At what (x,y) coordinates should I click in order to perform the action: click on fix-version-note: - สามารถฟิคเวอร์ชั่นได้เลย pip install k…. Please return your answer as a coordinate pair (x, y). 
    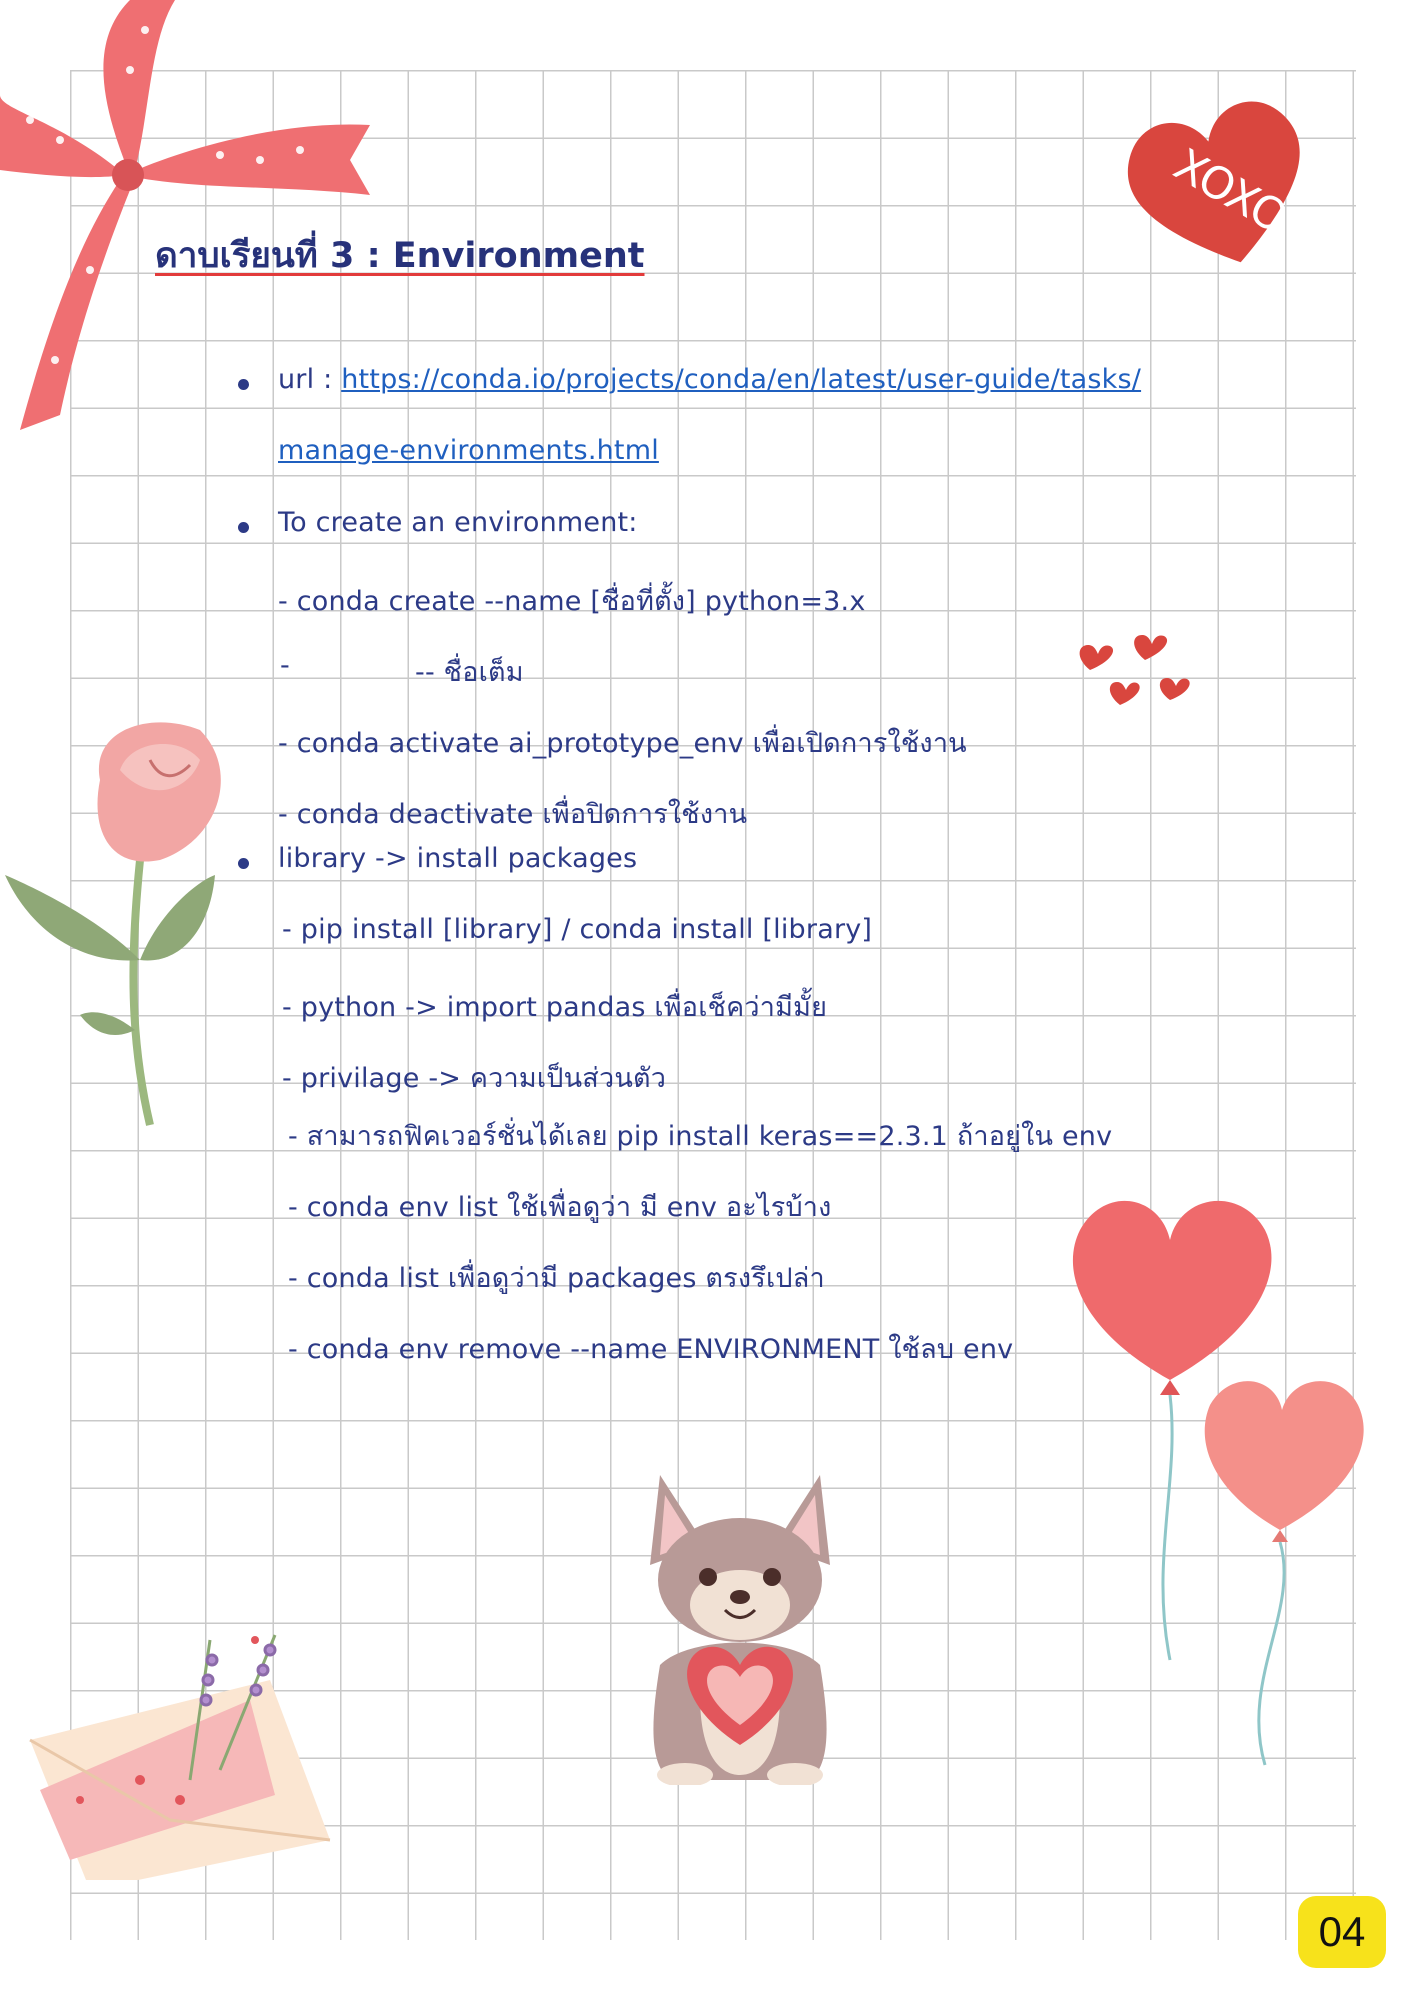
    Looking at the image, I should click on (700, 1136).